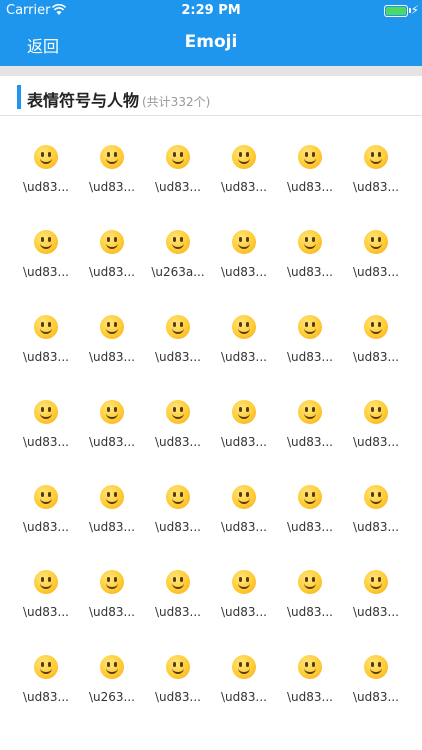 This screenshot has width=422, height=750. I want to click on winking-face-icon, so click(112, 327).